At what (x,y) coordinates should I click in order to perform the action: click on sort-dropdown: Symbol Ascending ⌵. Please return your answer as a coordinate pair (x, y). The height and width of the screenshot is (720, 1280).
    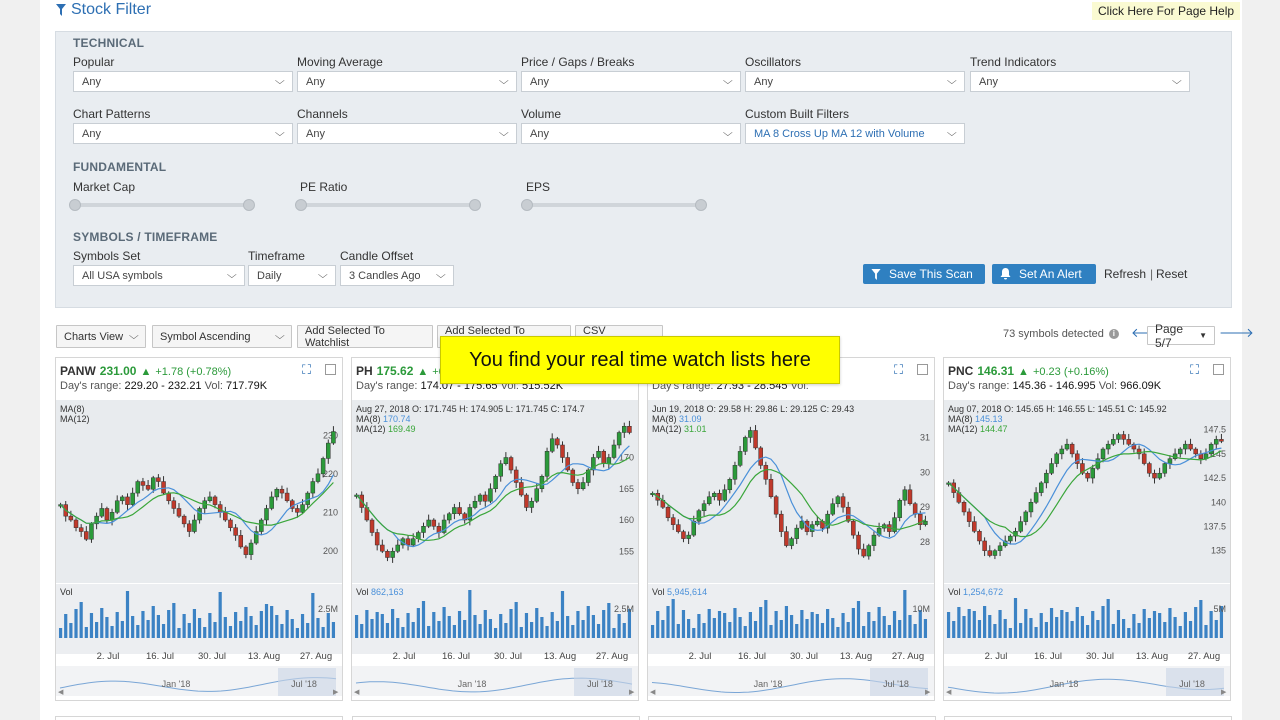
    Looking at the image, I should click on (222, 336).